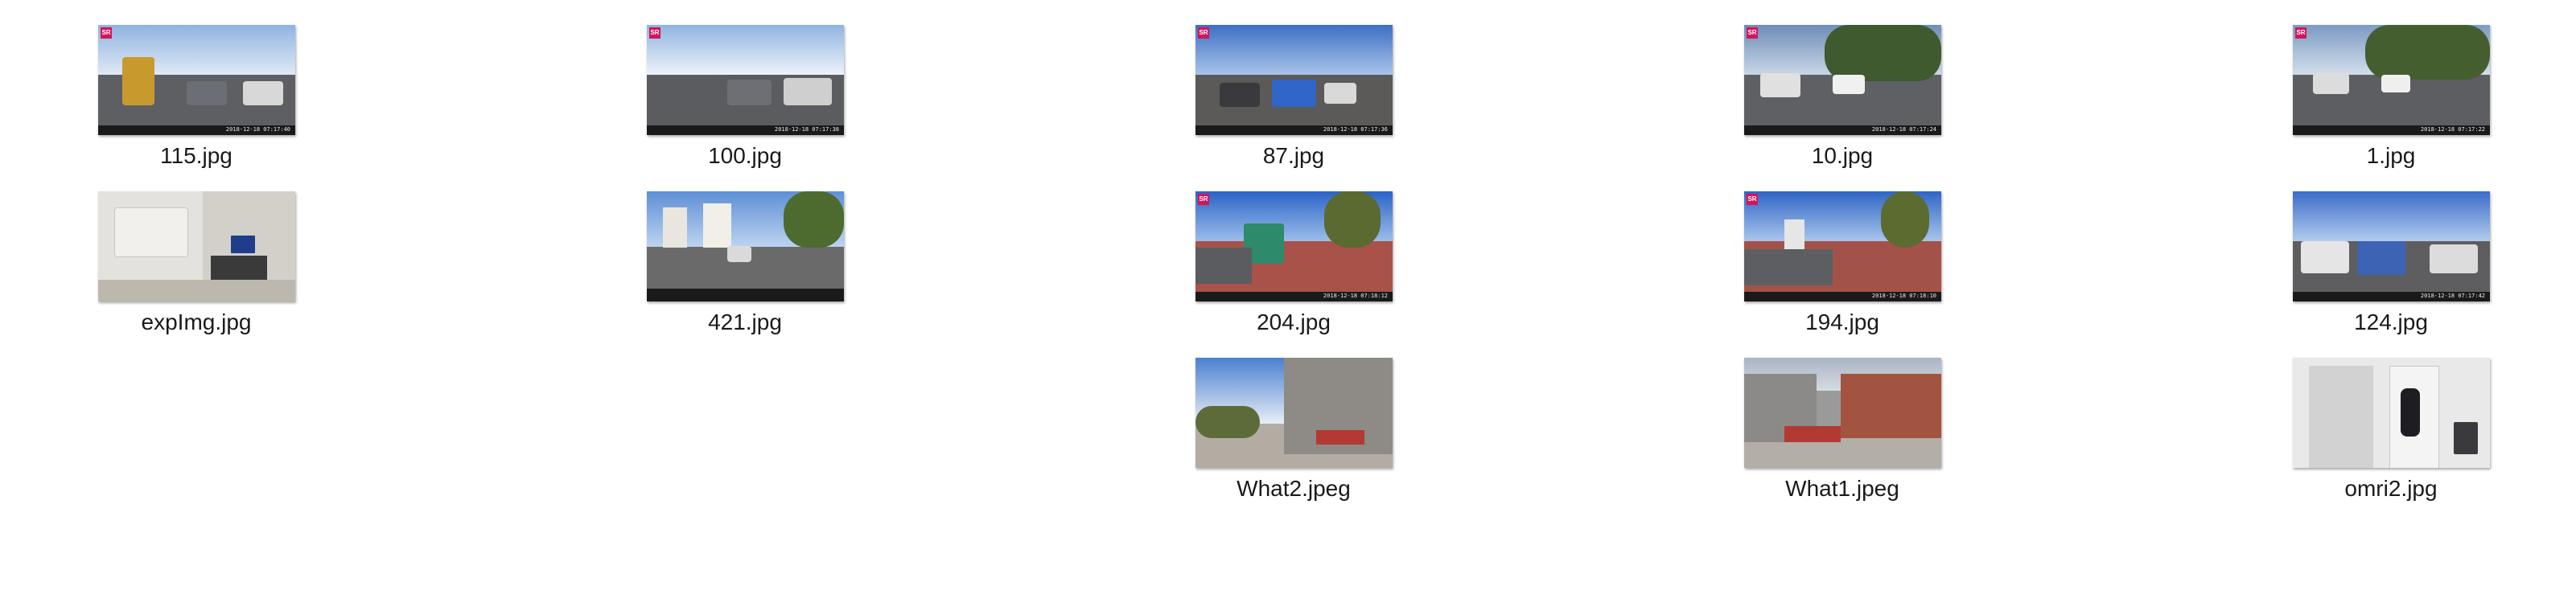 Image resolution: width=2576 pixels, height=615 pixels. Describe the element at coordinates (2391, 80) in the screenshot. I see `image-thumbnail-icon: SR 2018-12-18 07:17:22` at that location.